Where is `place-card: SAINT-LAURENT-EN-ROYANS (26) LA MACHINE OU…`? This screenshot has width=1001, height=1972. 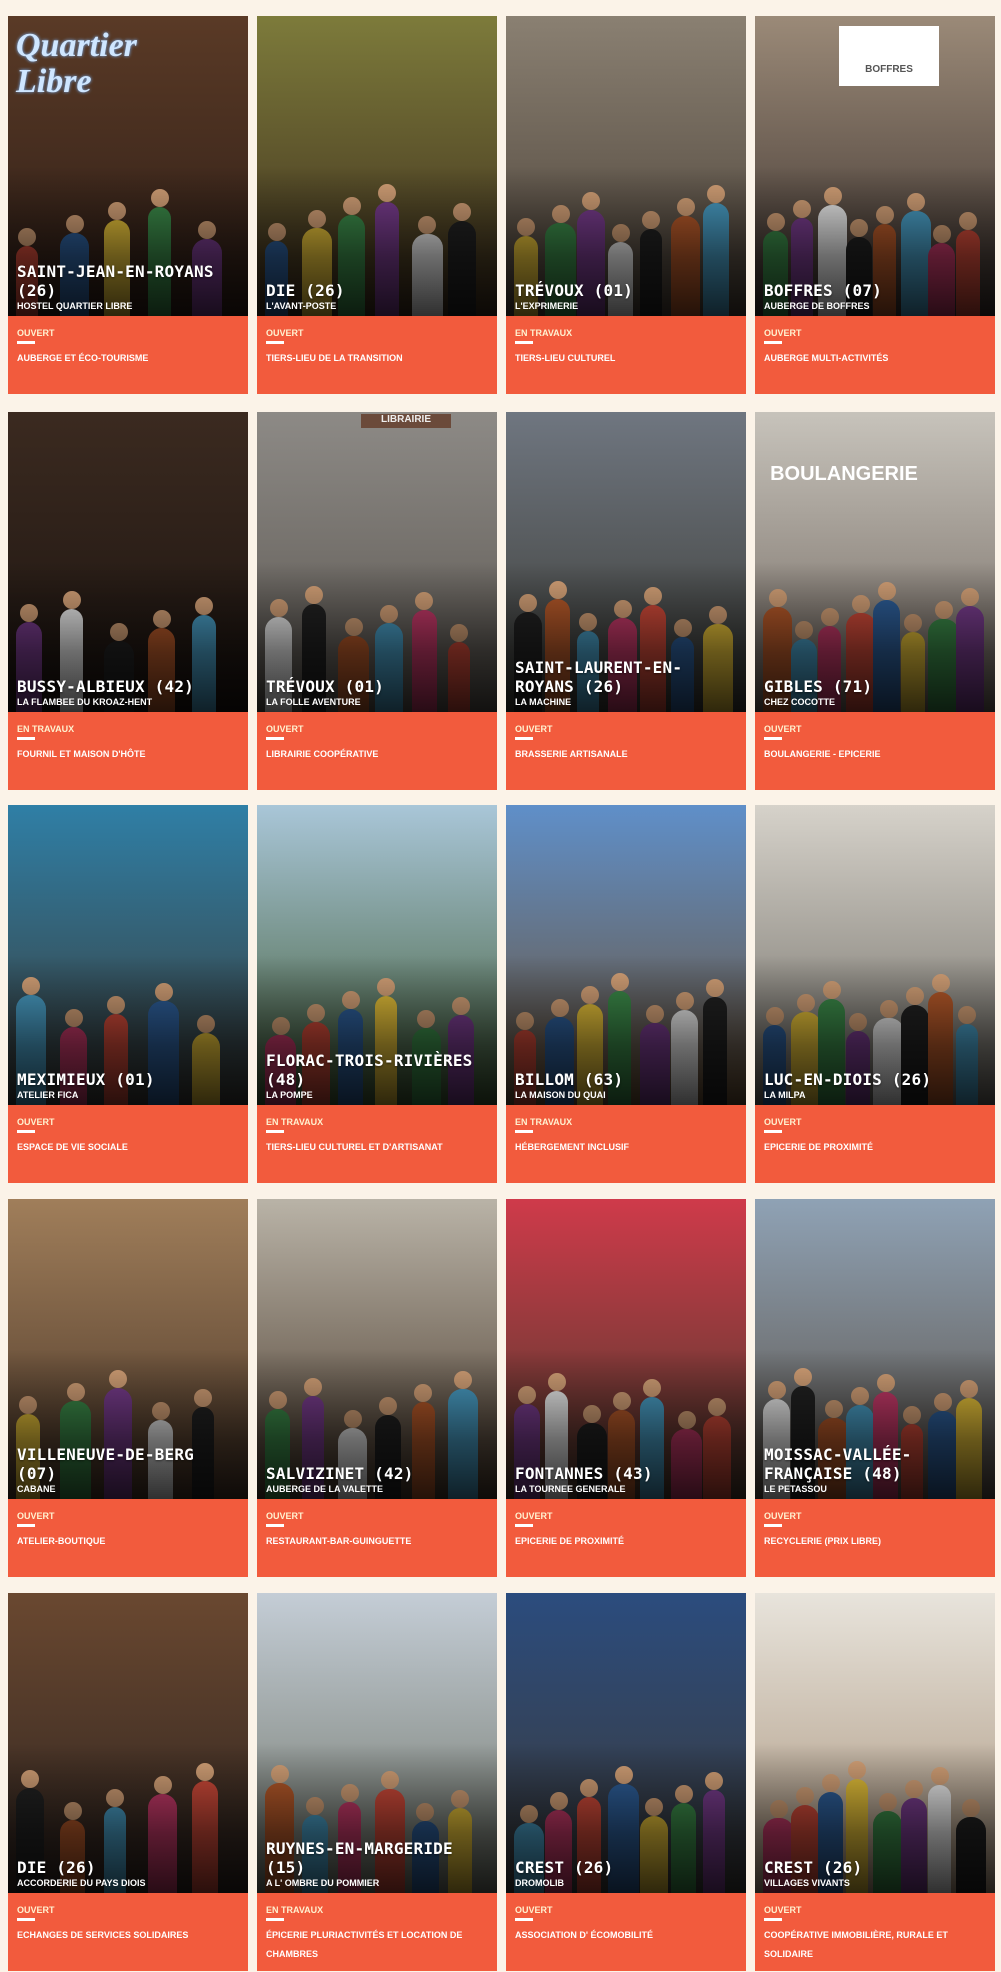
place-card: SAINT-LAURENT-EN-ROYANS (26) LA MACHINE OU… is located at coordinates (626, 601).